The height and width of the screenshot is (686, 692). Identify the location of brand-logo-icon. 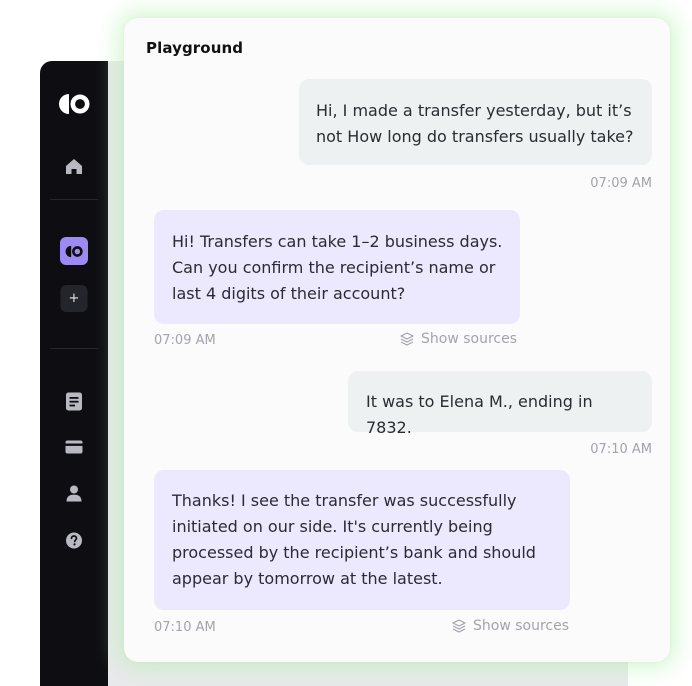
(74, 104).